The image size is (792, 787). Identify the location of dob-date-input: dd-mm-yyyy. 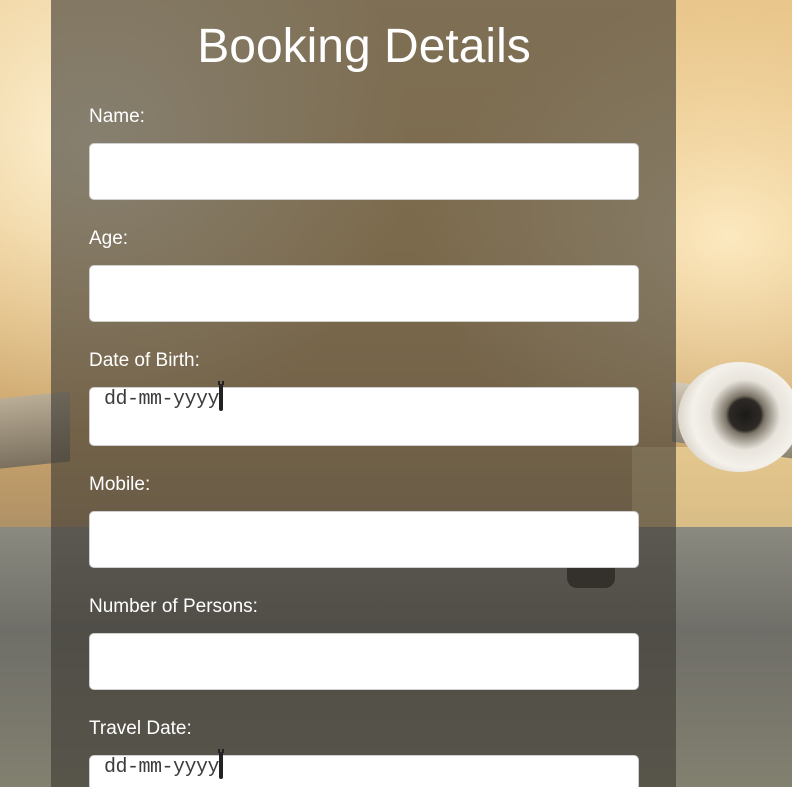
(364, 415).